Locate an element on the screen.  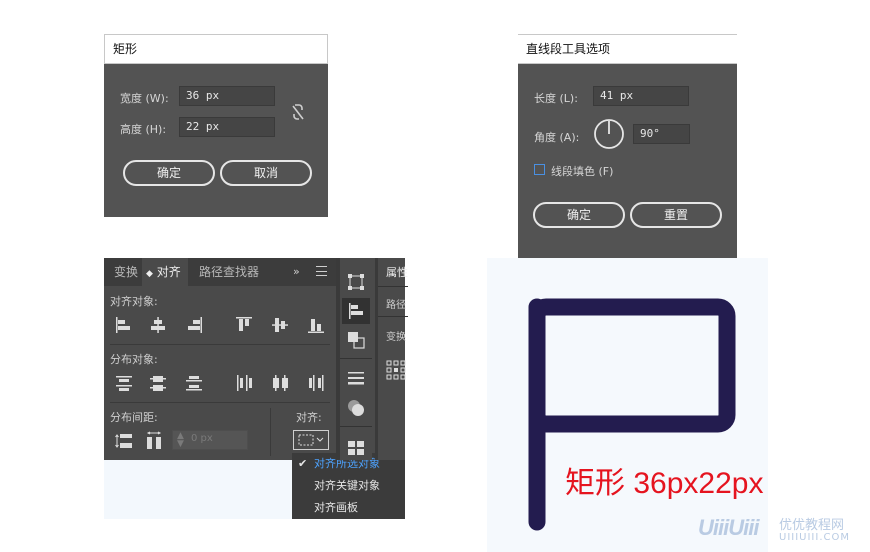
align-to-label: 对齐: is located at coordinates (309, 417).